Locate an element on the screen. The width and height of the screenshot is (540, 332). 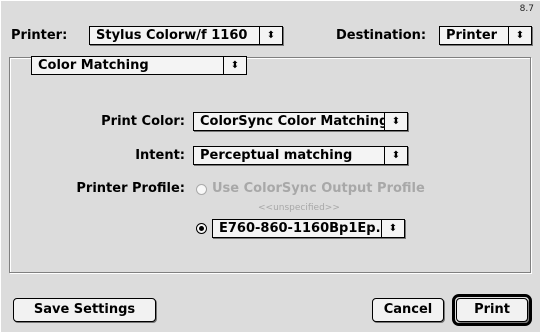
cancel-label: Cancel is located at coordinates (408, 309).